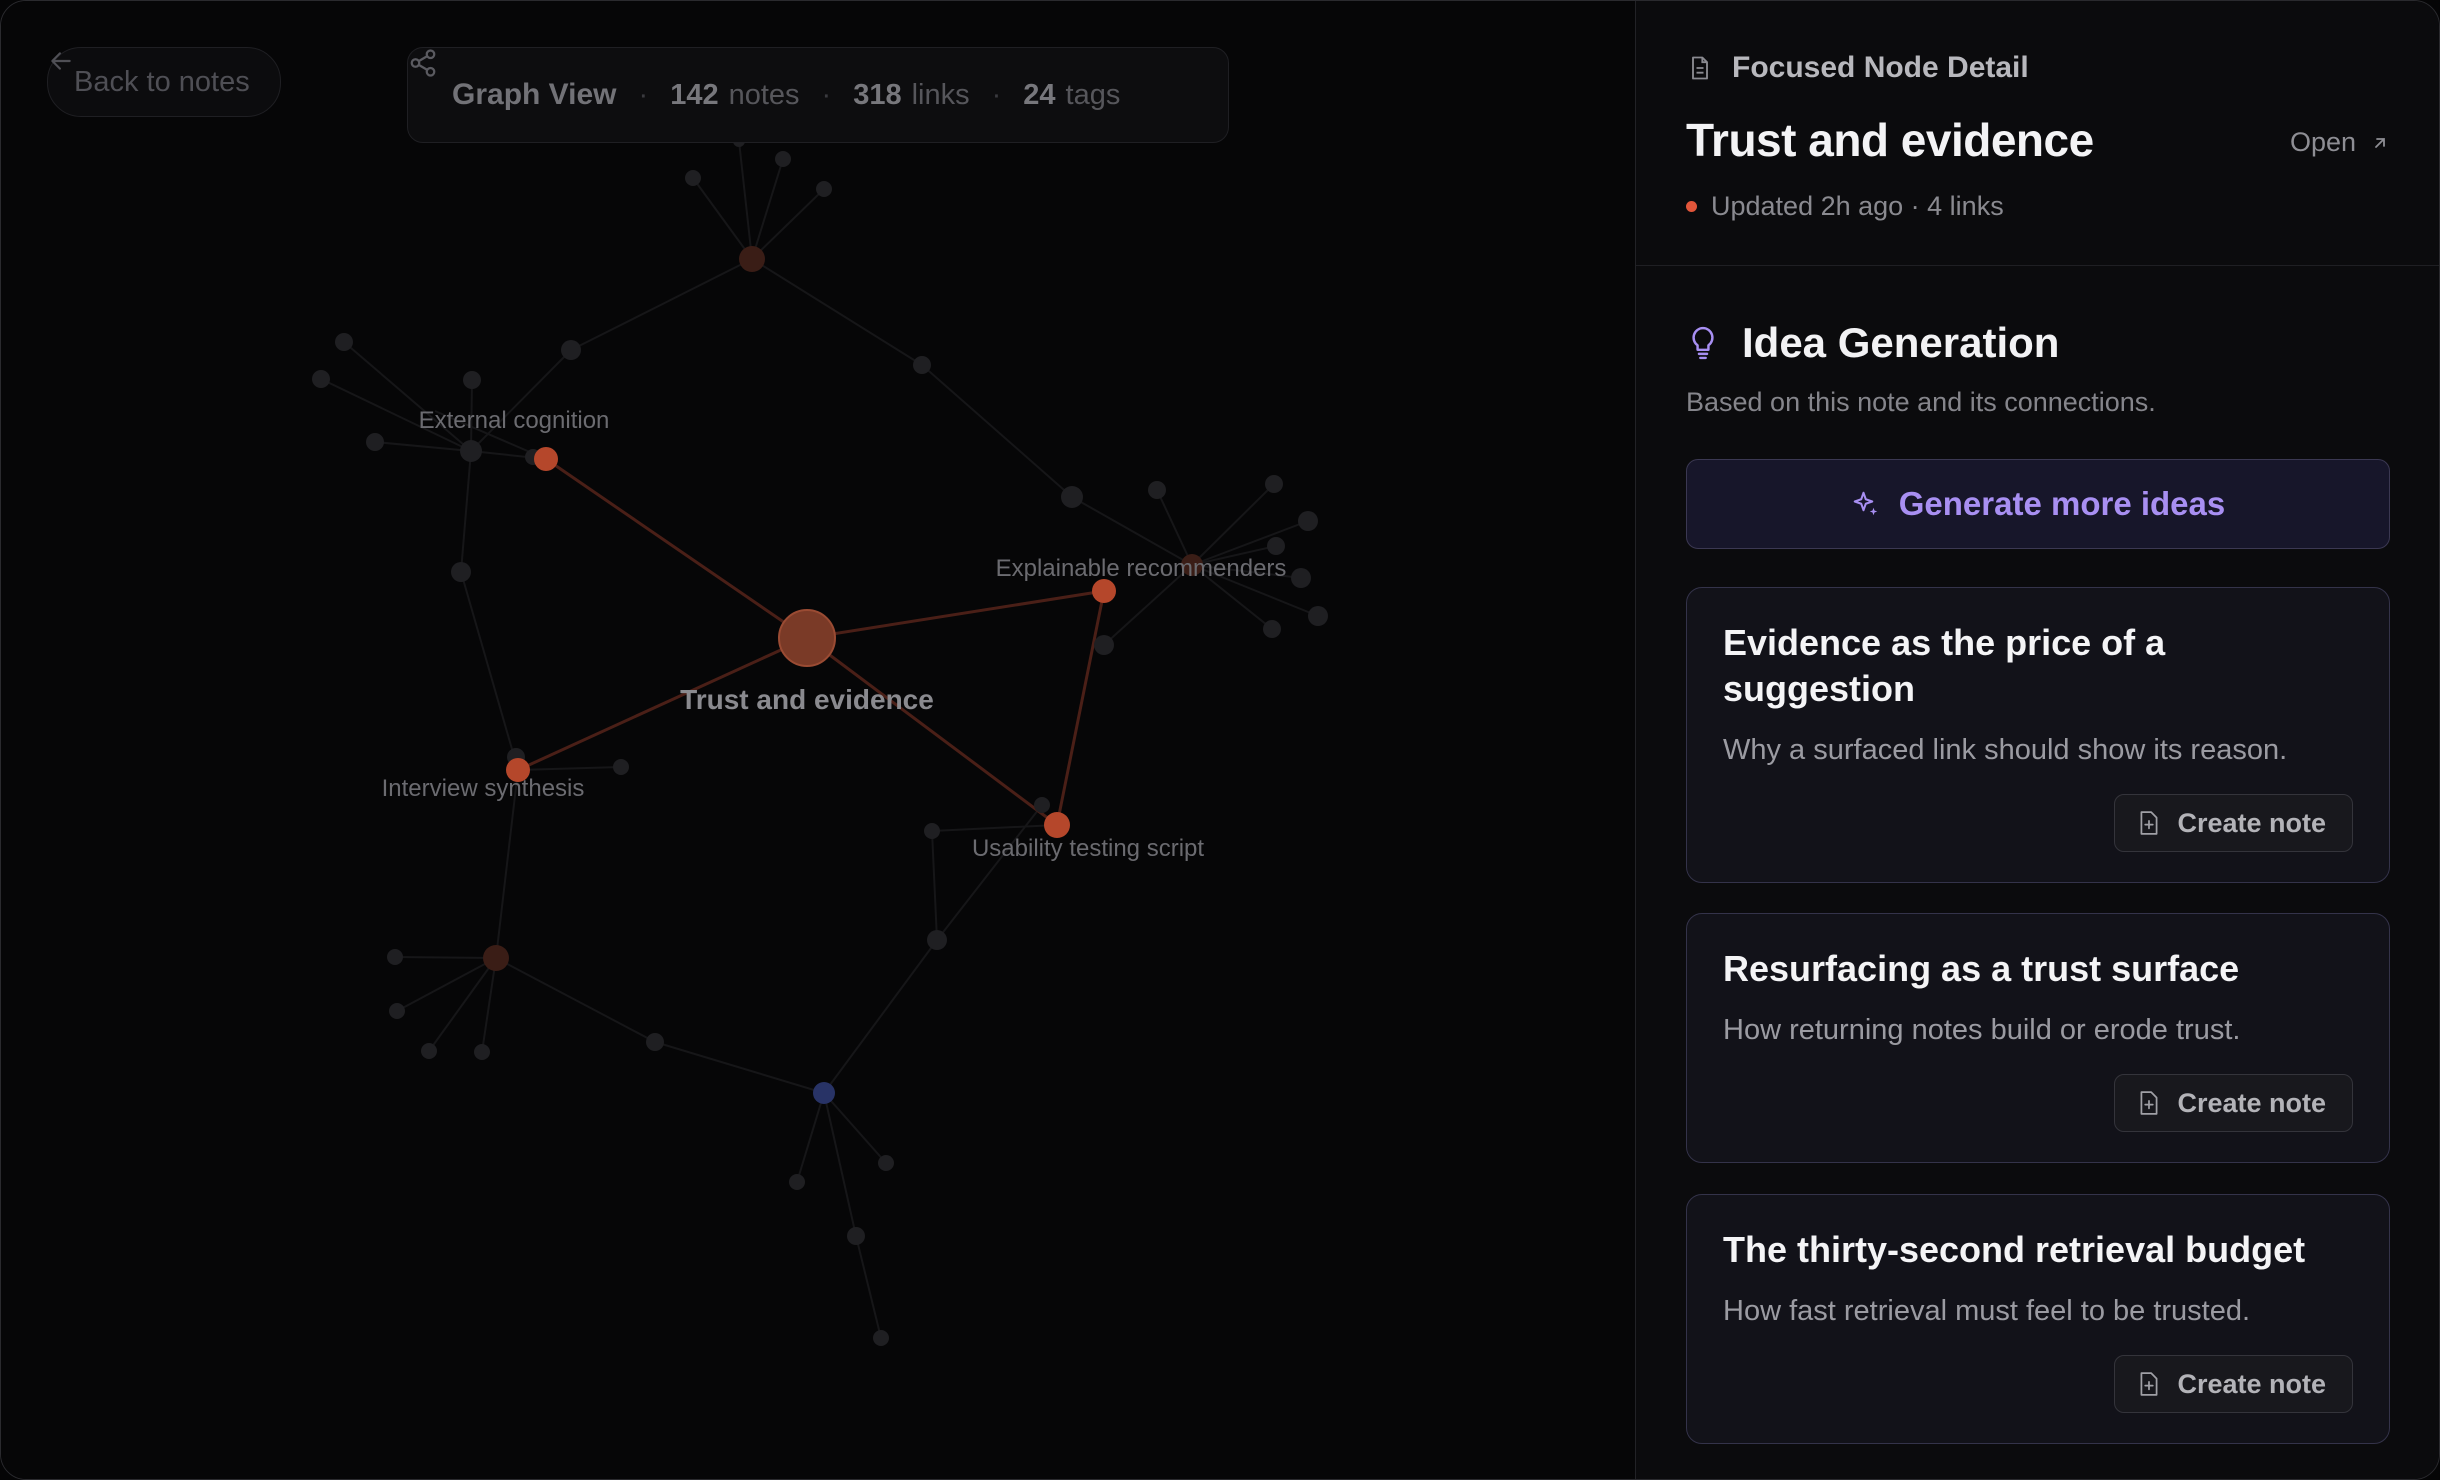 Image resolution: width=2440 pixels, height=1480 pixels. What do you see at coordinates (534, 94) in the screenshot?
I see `graph-view-title: Graph View` at bounding box center [534, 94].